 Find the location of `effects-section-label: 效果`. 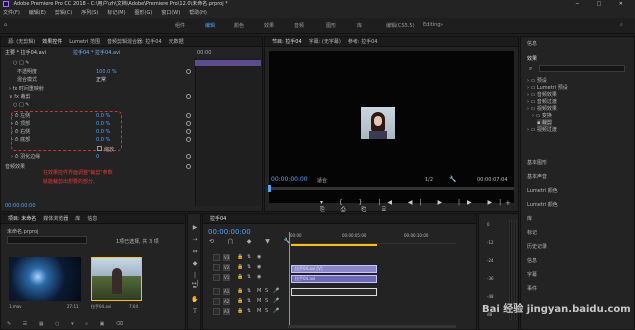

effects-section-label: 效果 is located at coordinates (532, 58).